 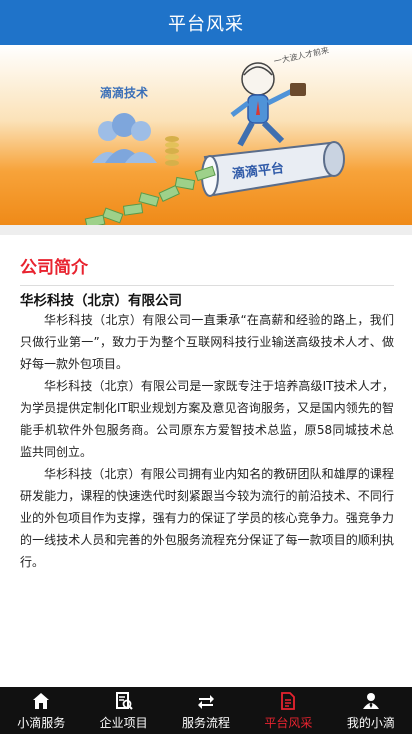 I want to click on tab-label: 我的小滴, so click(x=370, y=723).